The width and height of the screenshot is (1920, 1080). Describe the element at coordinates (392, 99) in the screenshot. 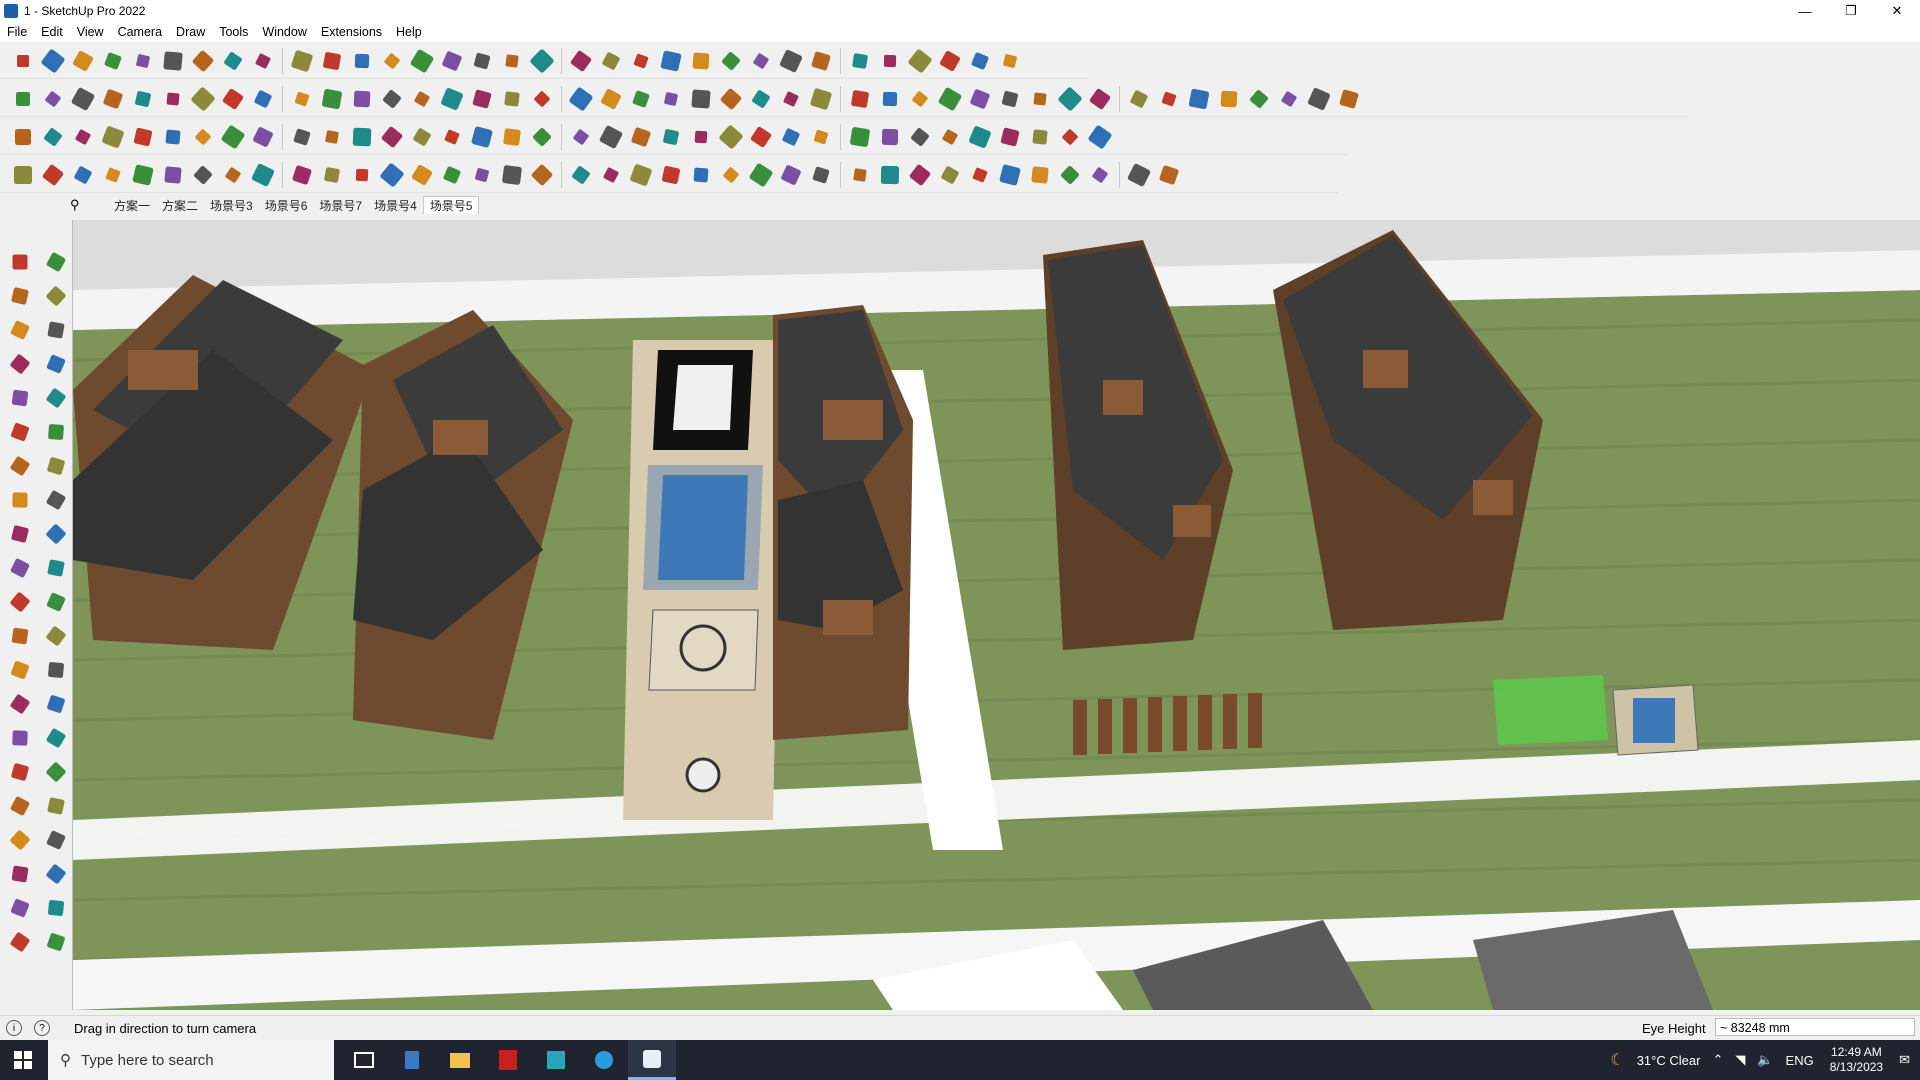

I see `mono-icon` at that location.